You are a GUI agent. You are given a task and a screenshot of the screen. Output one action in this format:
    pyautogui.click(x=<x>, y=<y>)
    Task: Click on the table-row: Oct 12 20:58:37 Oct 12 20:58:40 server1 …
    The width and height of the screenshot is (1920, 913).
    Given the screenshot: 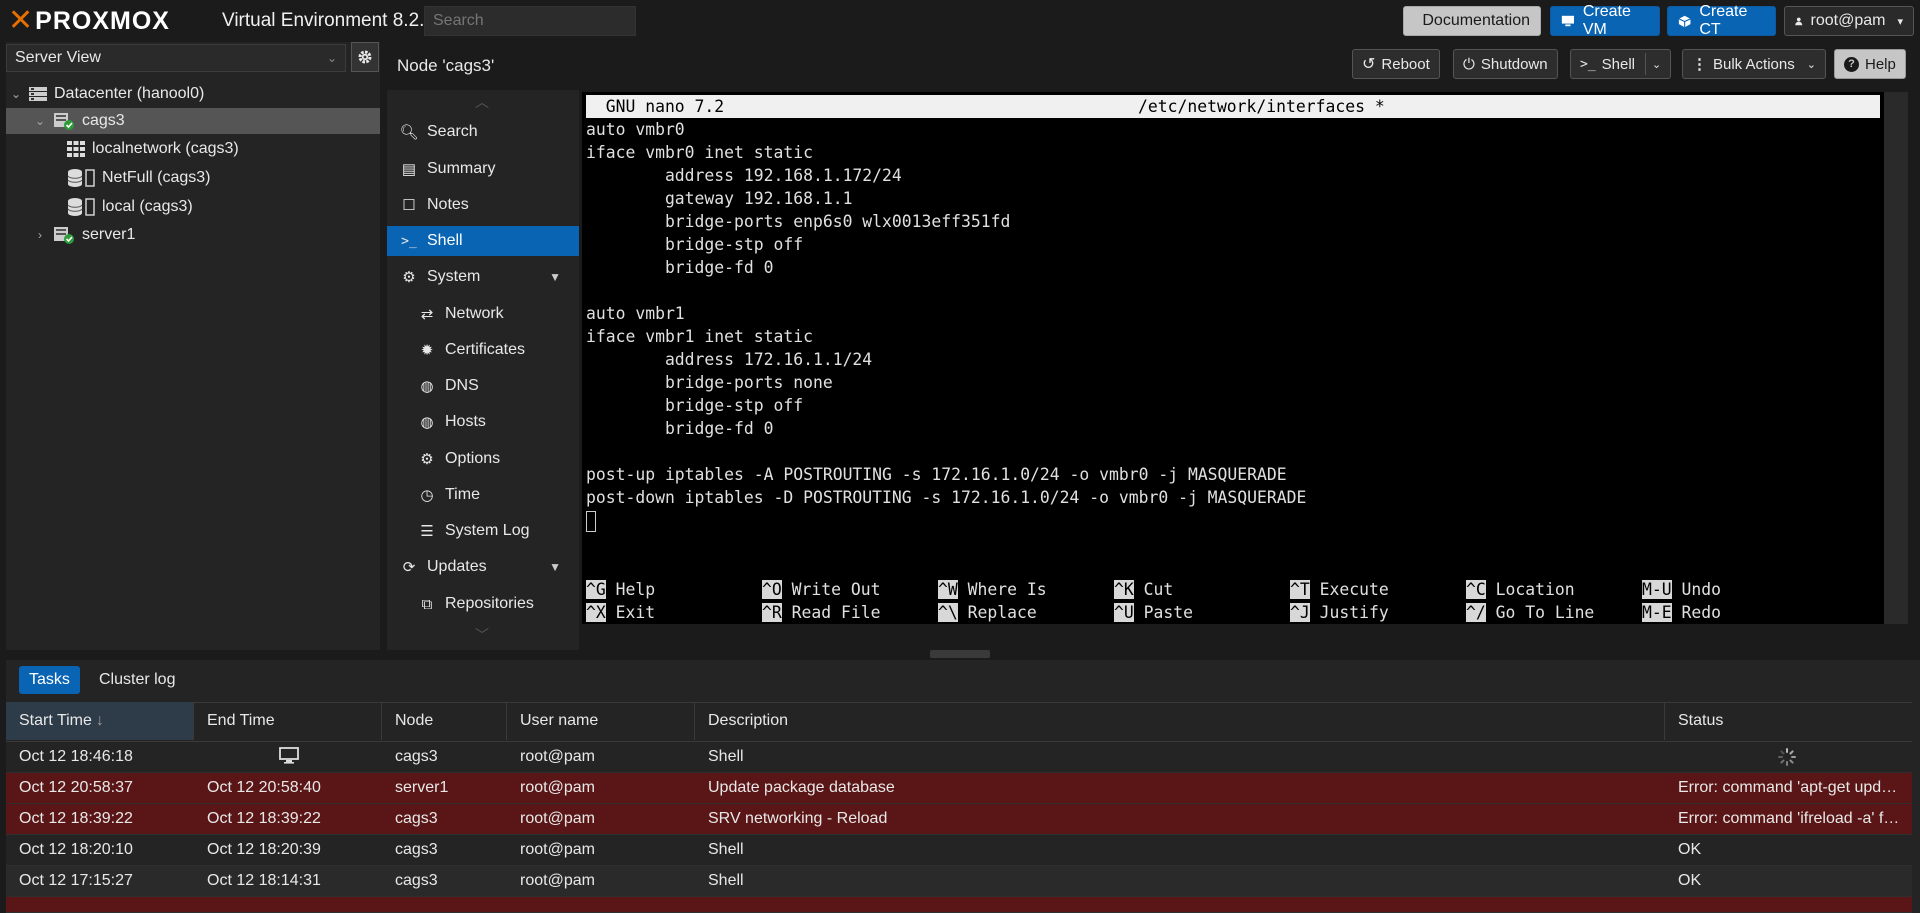 What is the action you would take?
    pyautogui.click(x=959, y=788)
    